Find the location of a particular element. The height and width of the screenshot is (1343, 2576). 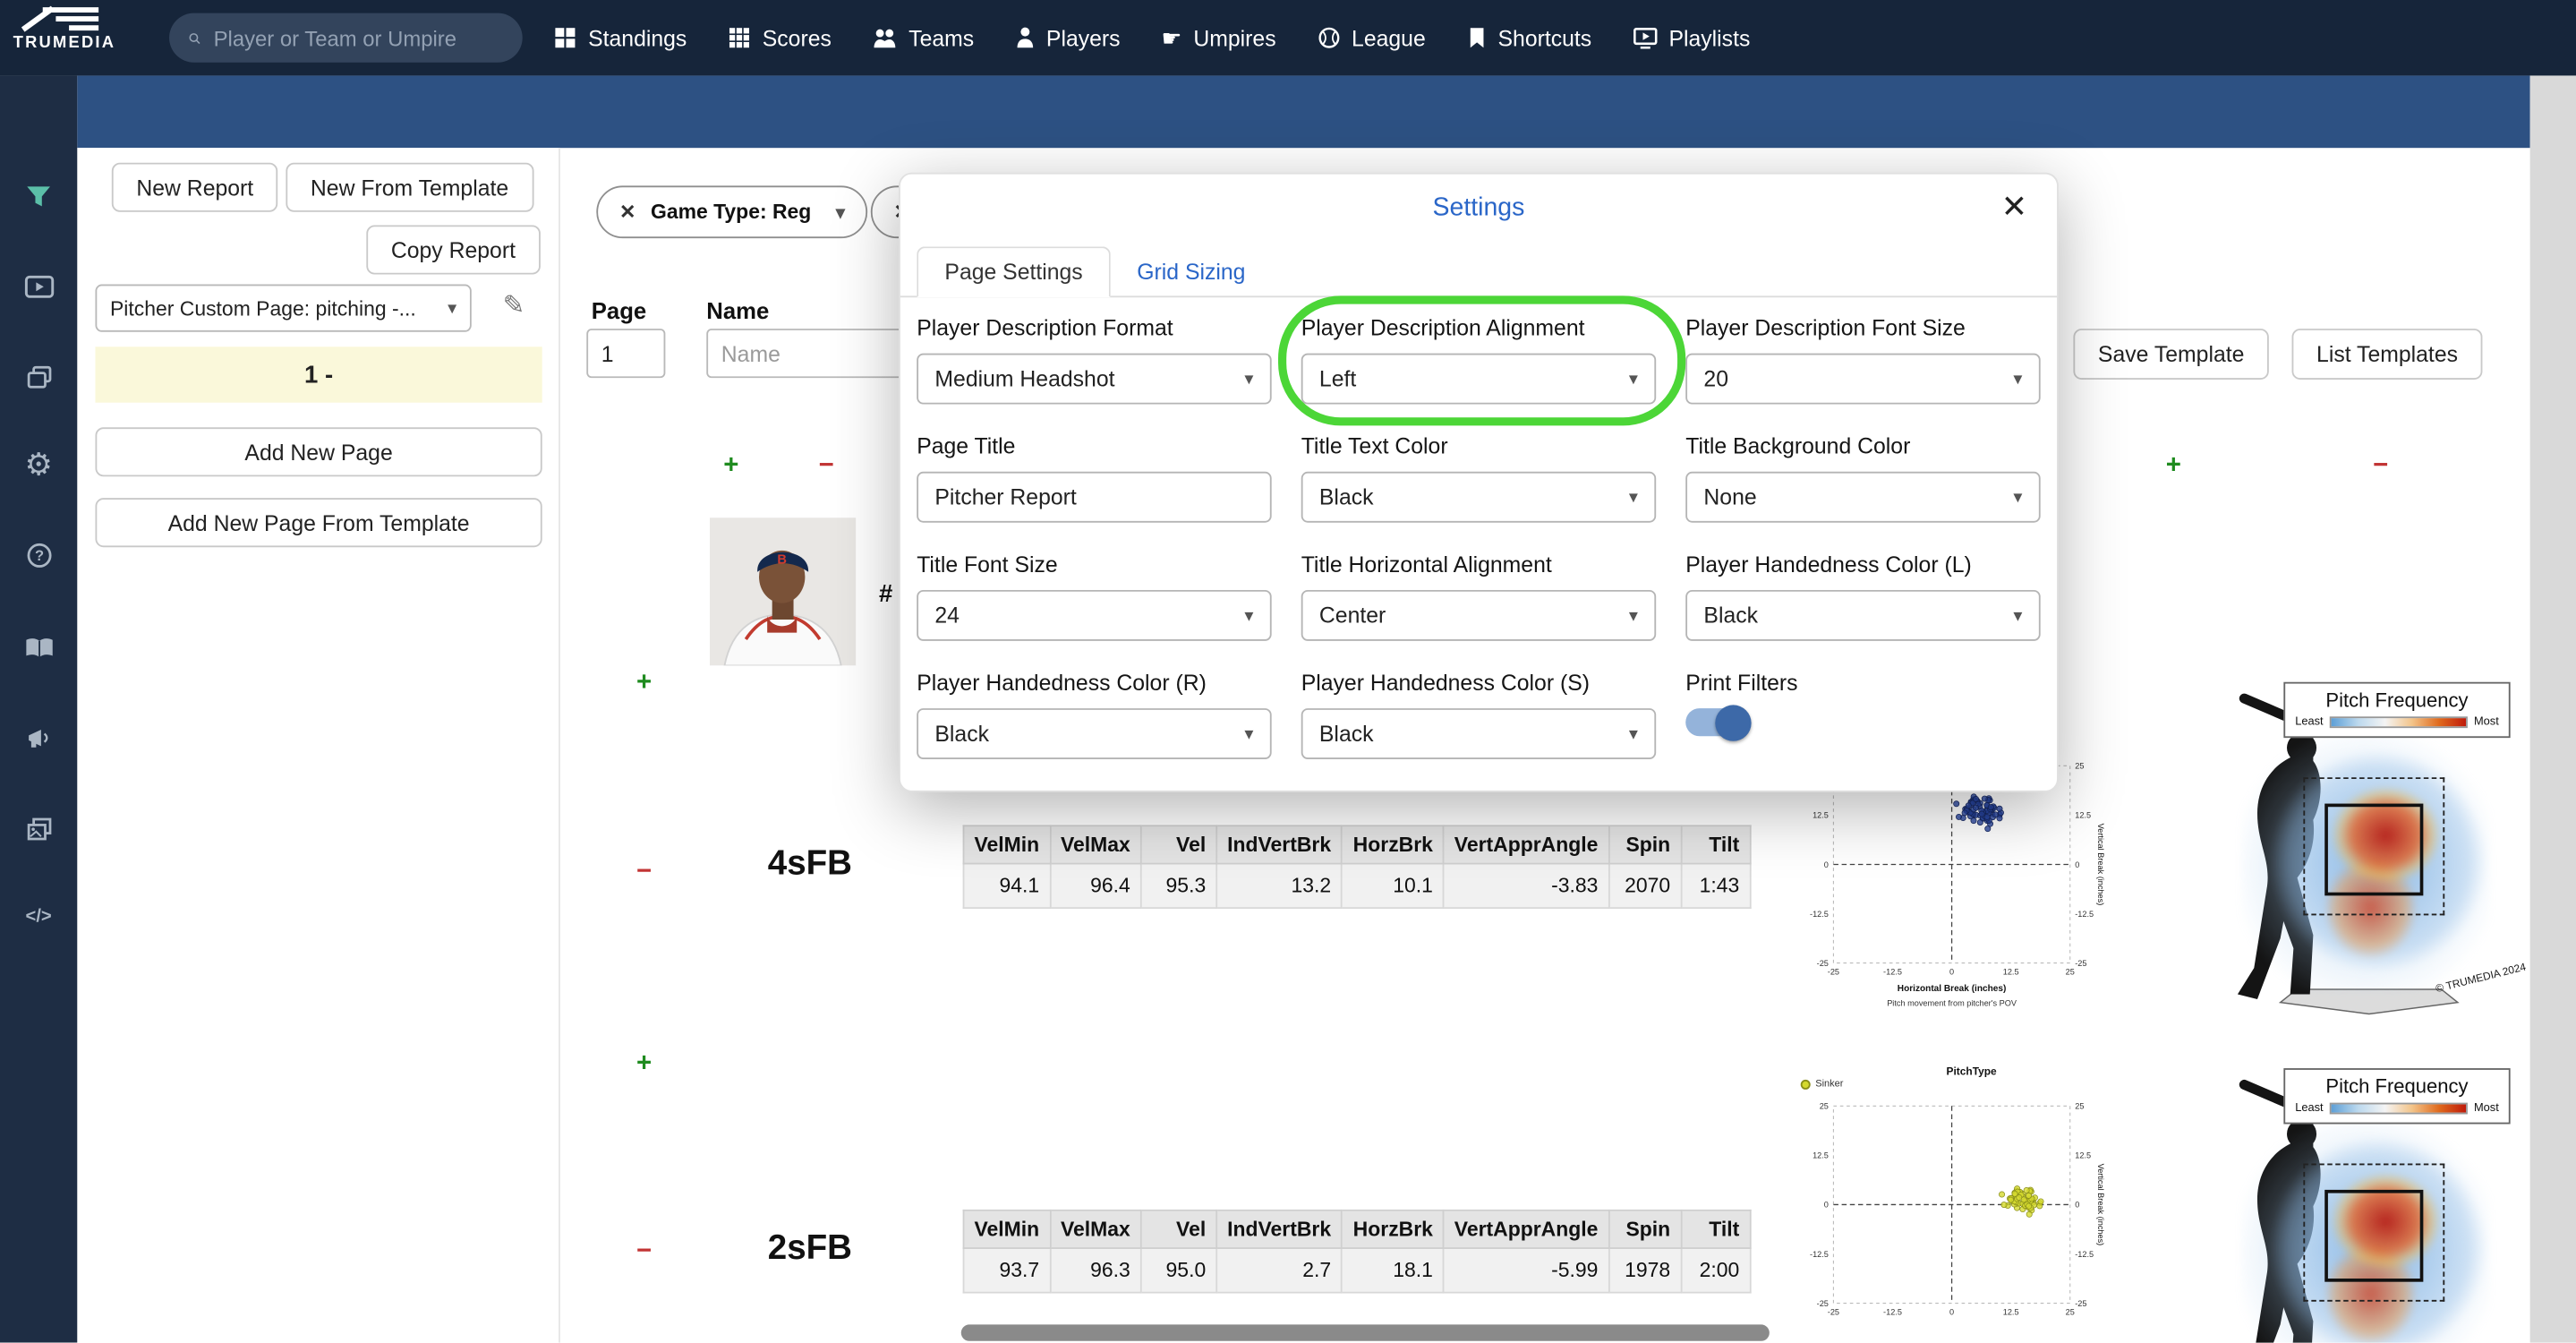

icon-sidebar: ⚙ ? </> is located at coordinates (39, 709).